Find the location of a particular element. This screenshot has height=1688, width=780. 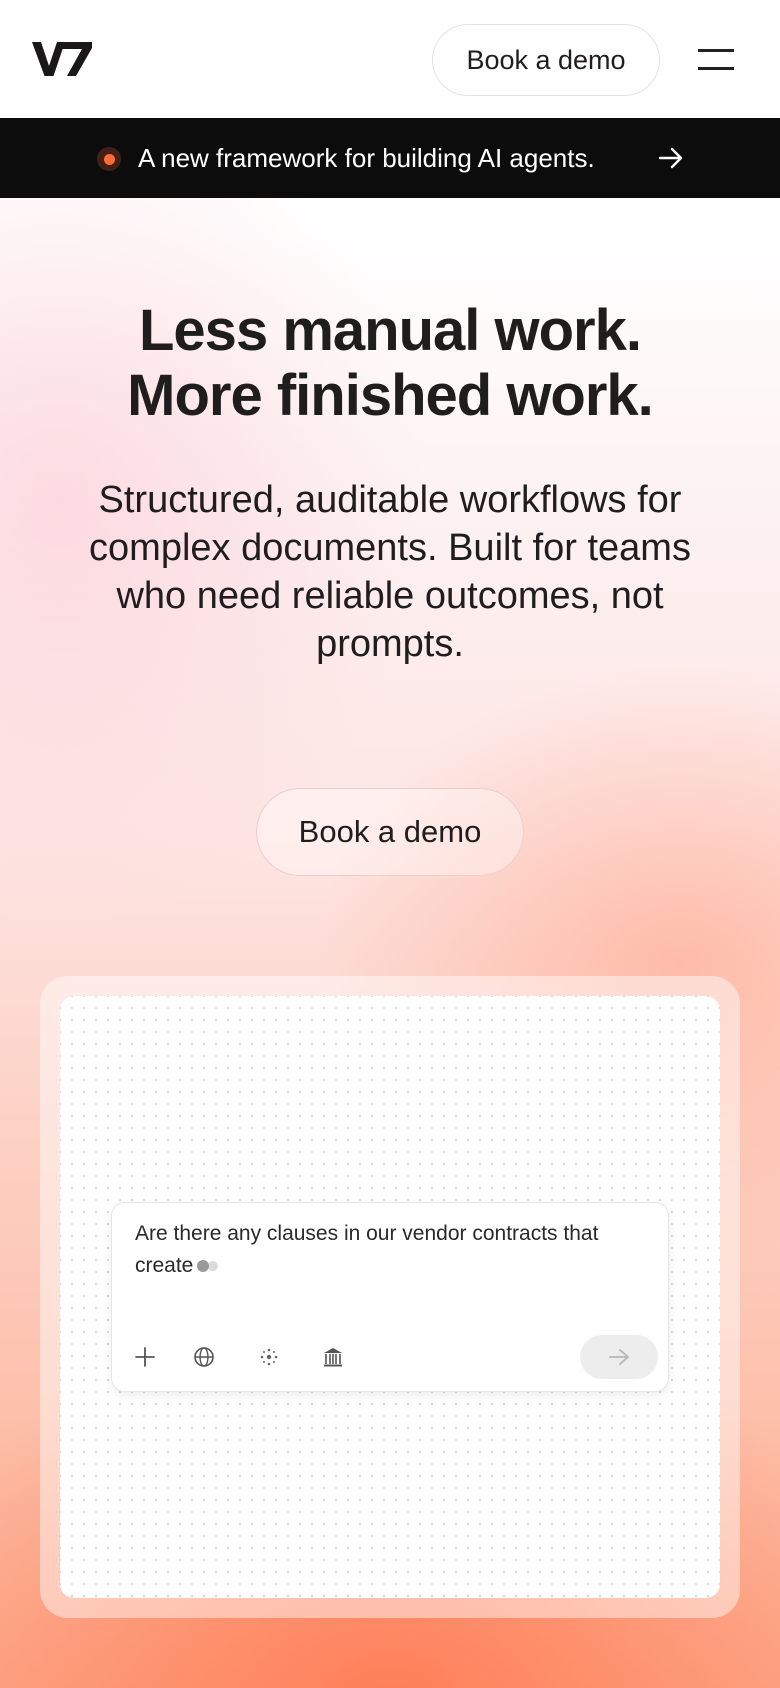

announcement-text: A new framework for building AI agents. is located at coordinates (366, 158).